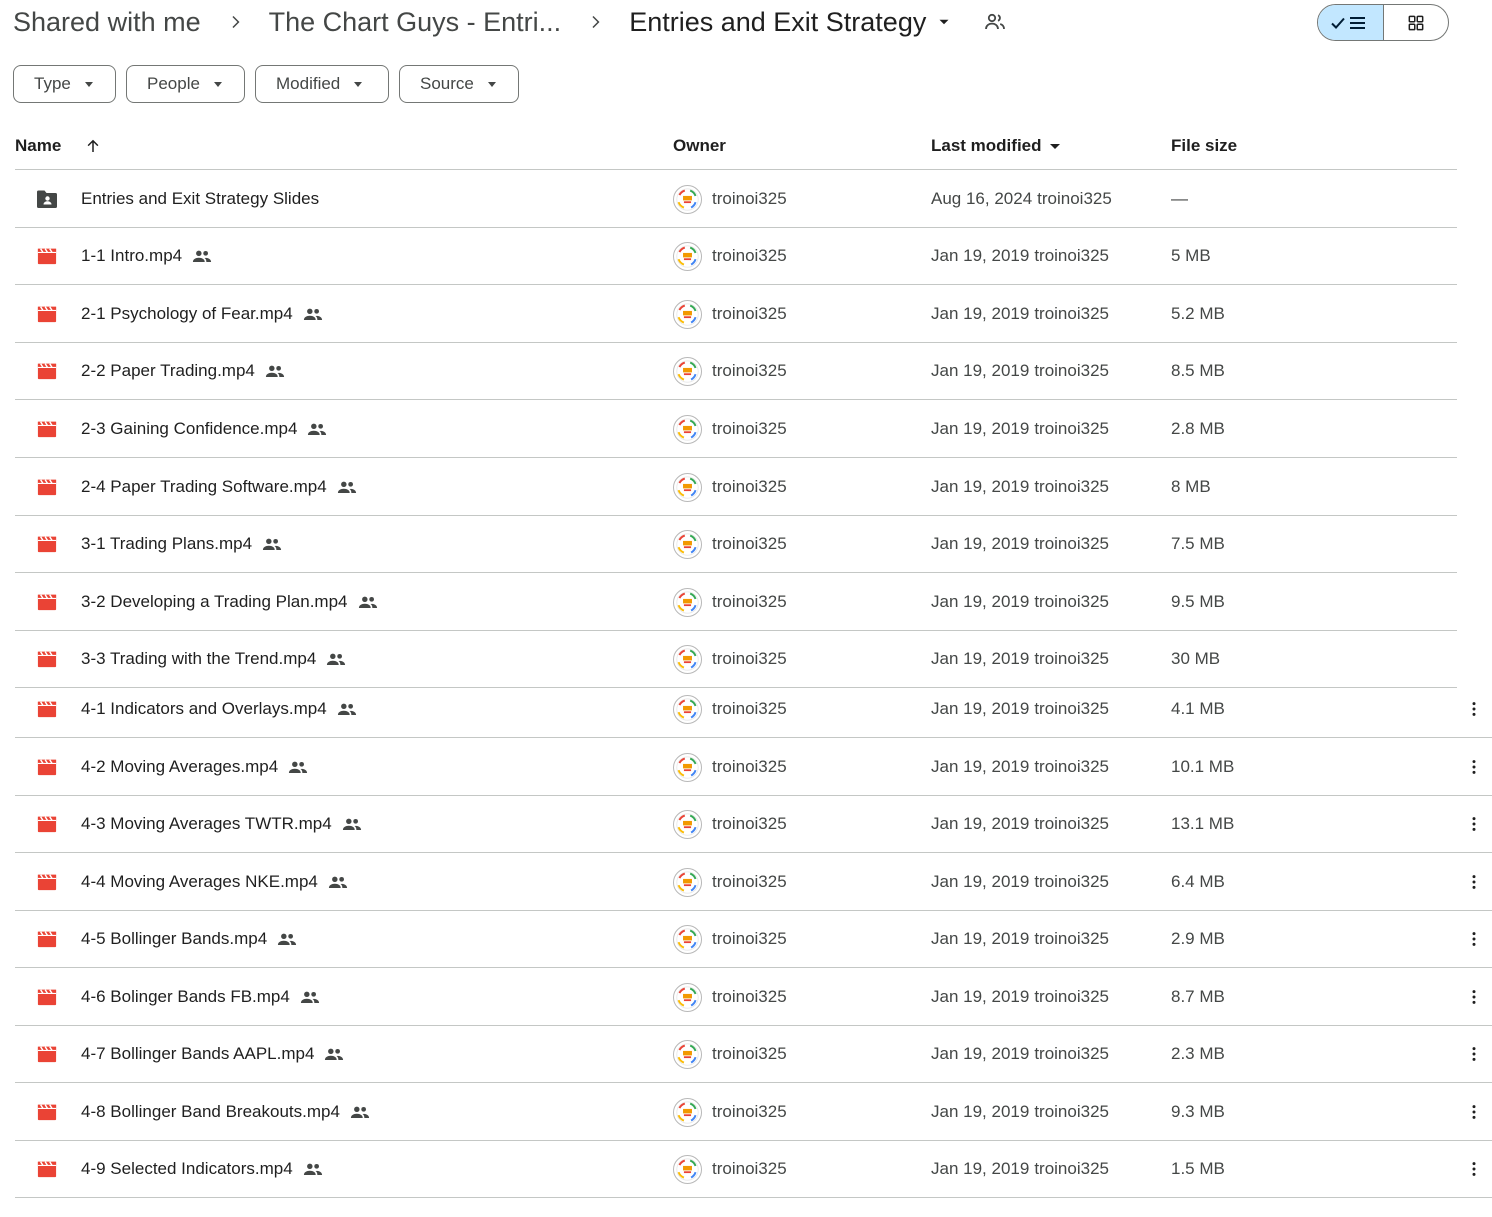  What do you see at coordinates (204, 487) in the screenshot?
I see `file-name: 2-4 Paper Trading Software.mp4` at bounding box center [204, 487].